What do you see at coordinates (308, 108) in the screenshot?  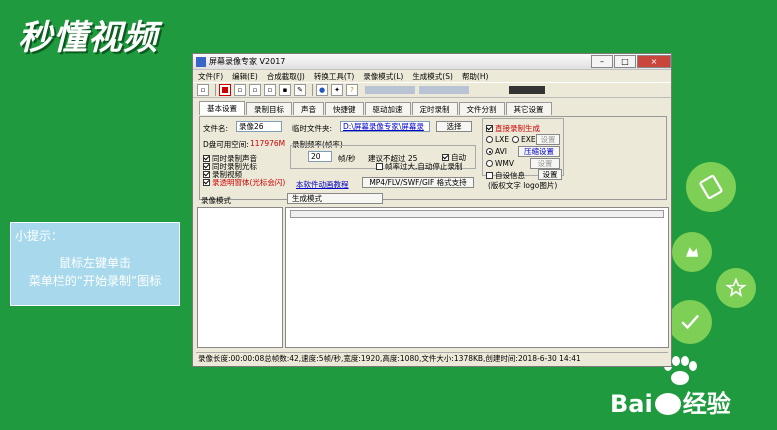 I see `tab-sound: 声音` at bounding box center [308, 108].